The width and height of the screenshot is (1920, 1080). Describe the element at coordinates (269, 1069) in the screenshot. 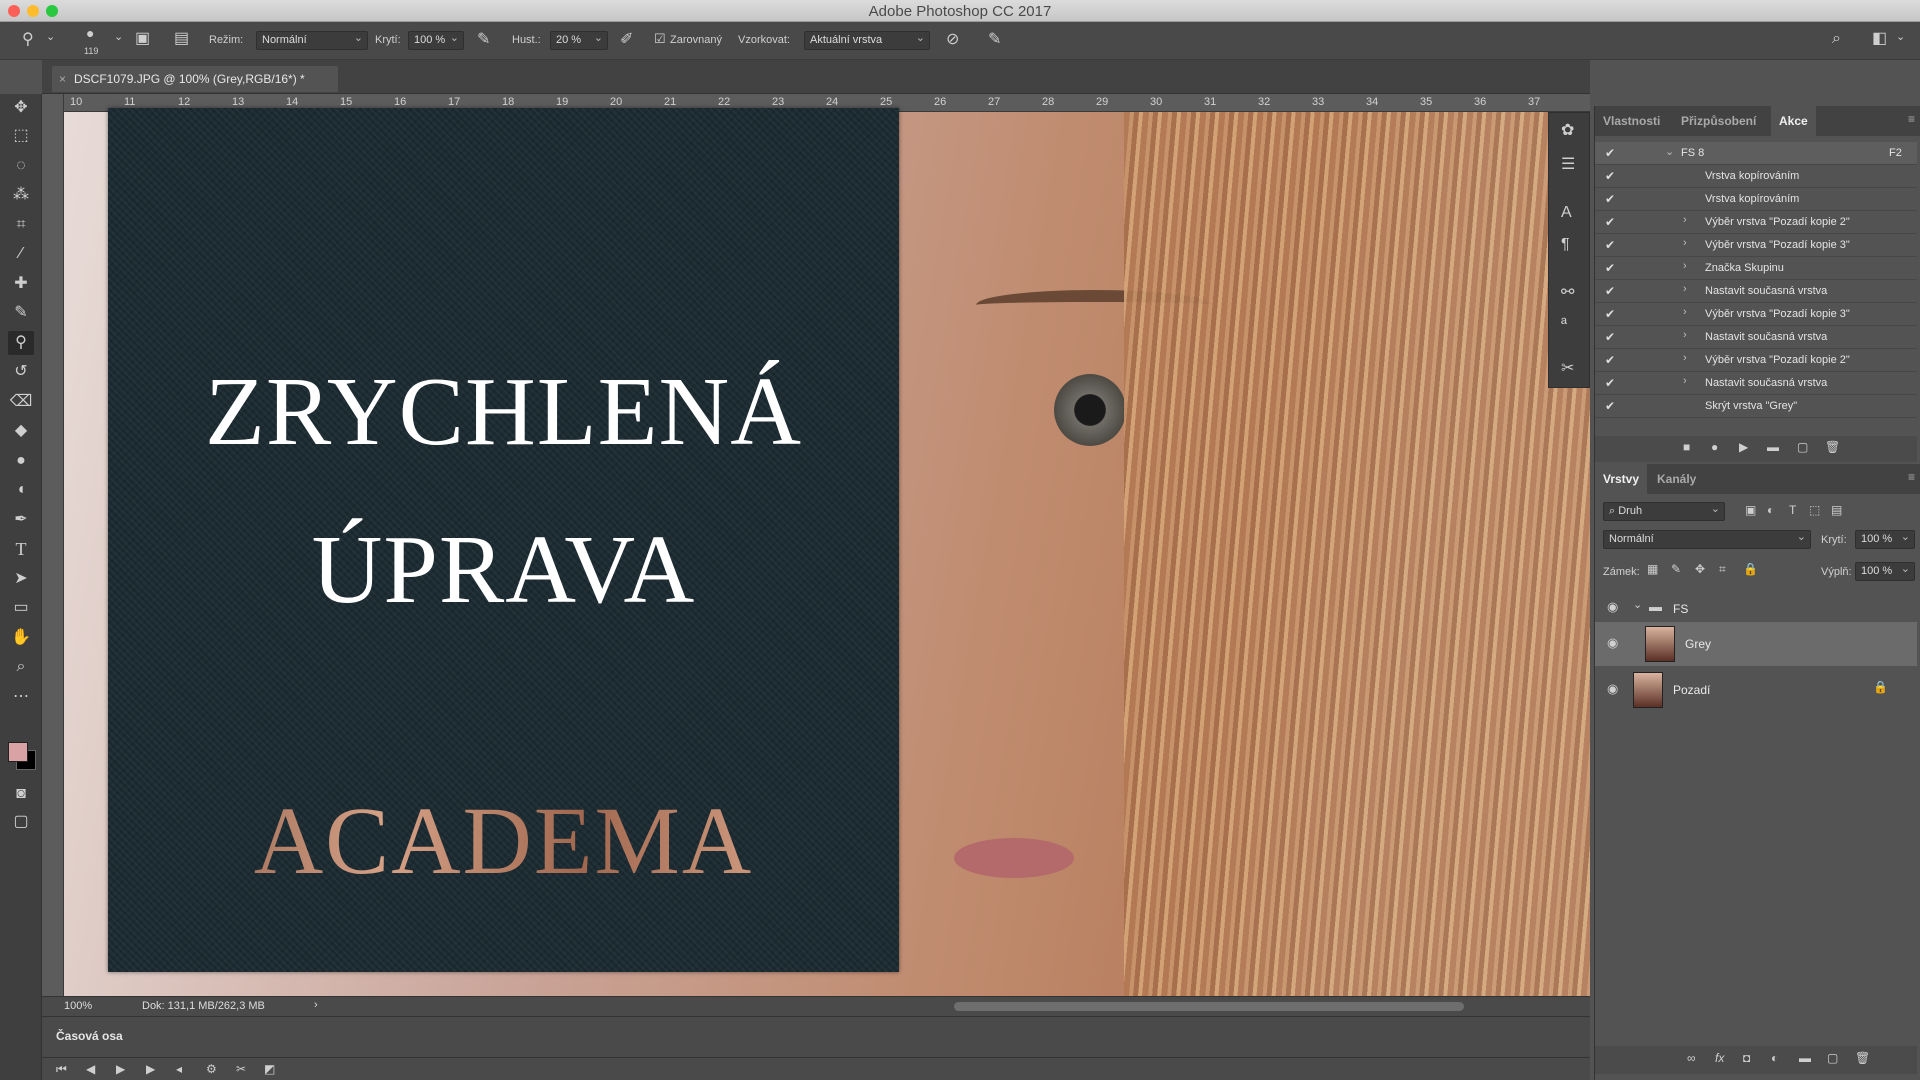

I see `transition-icon: ◩` at that location.